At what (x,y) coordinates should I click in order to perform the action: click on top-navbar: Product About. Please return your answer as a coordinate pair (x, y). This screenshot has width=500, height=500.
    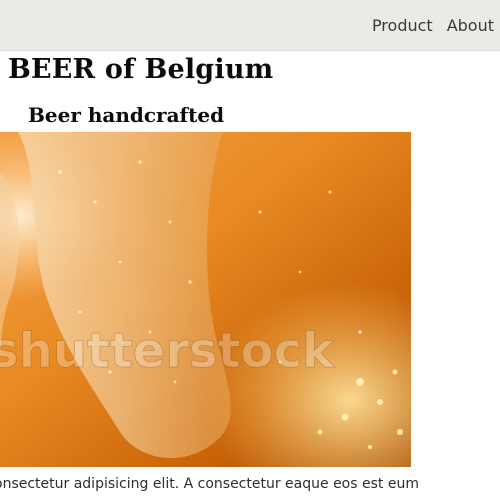
    Looking at the image, I should click on (250, 25).